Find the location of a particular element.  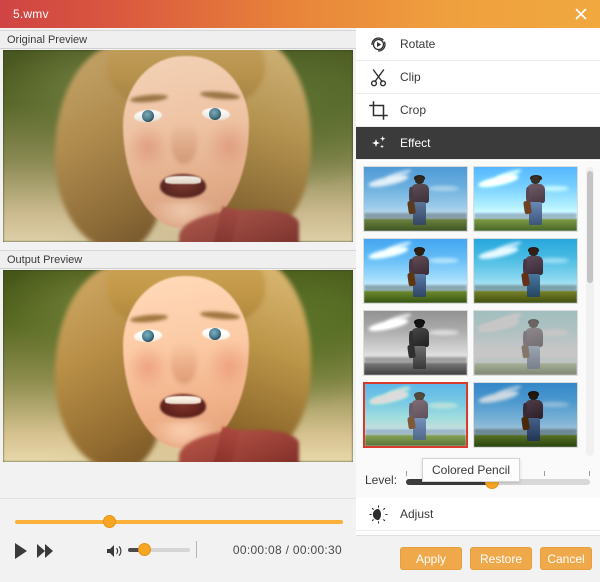

play-icon is located at coordinates (21, 551).